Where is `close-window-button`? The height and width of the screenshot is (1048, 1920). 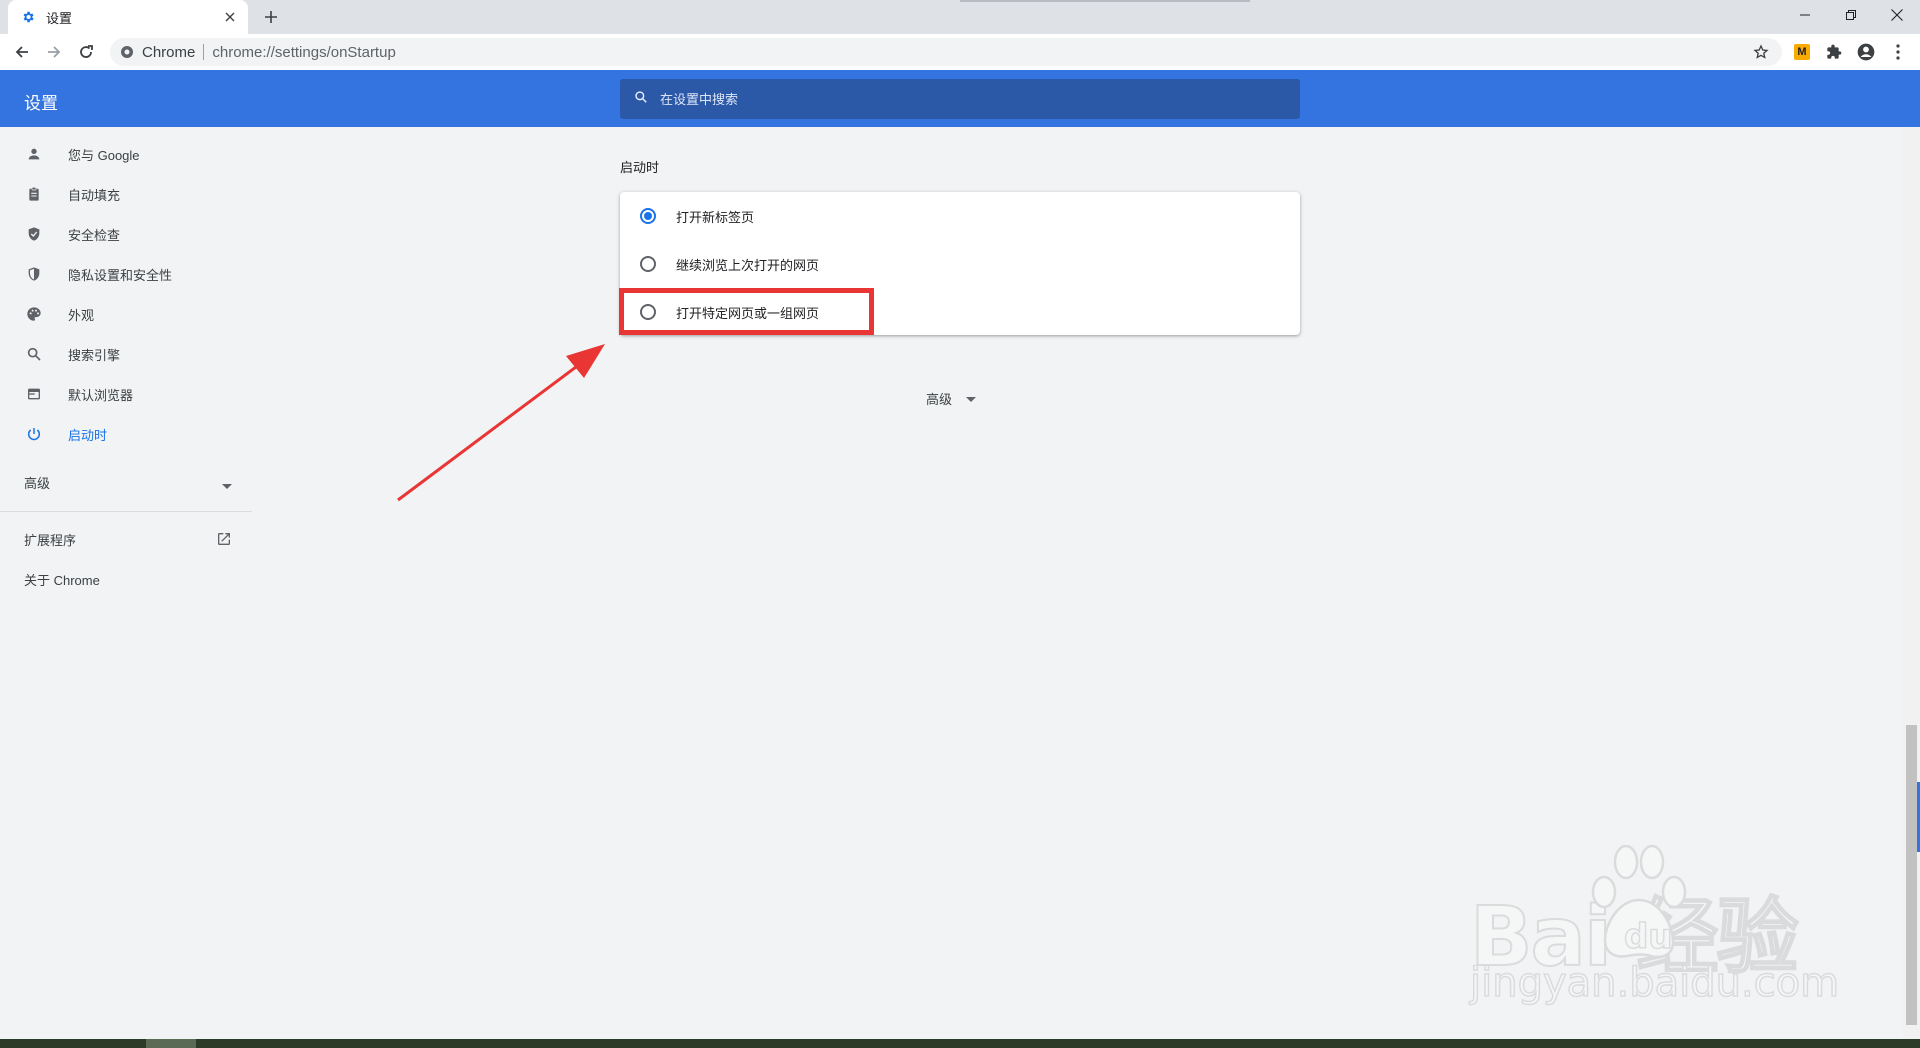 close-window-button is located at coordinates (1897, 15).